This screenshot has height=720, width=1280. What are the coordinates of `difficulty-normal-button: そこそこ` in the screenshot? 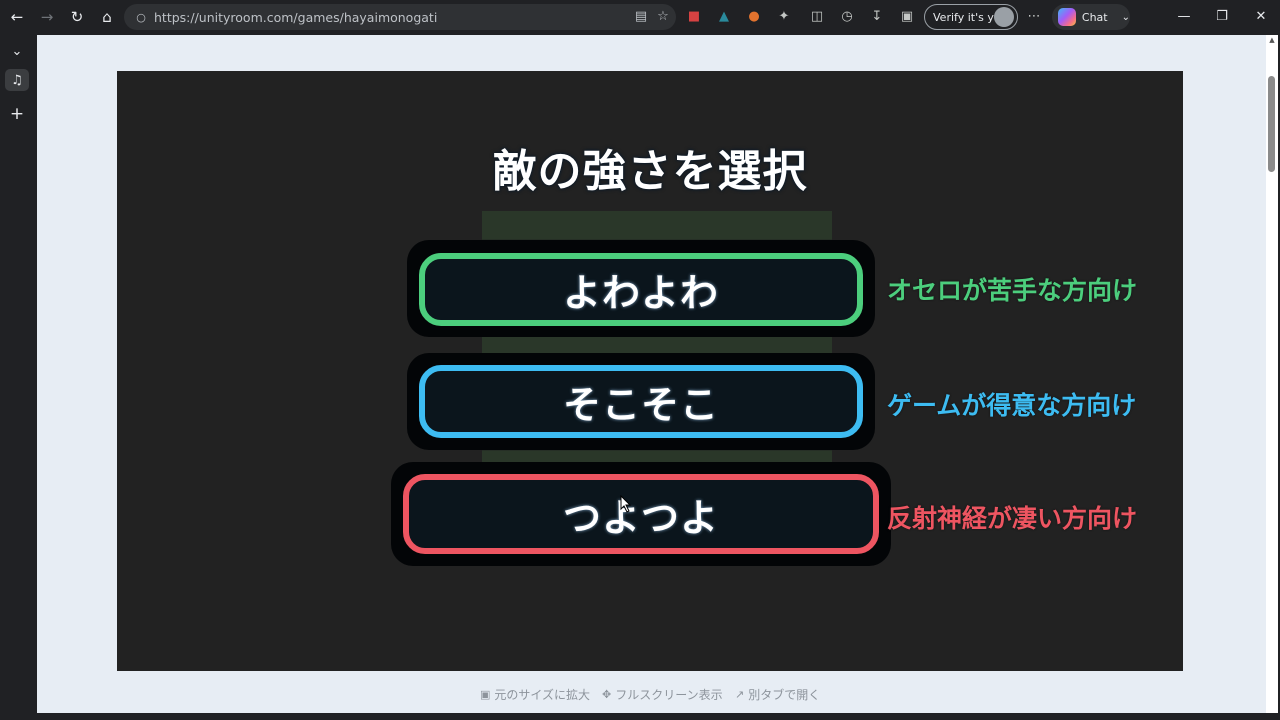 It's located at (641, 401).